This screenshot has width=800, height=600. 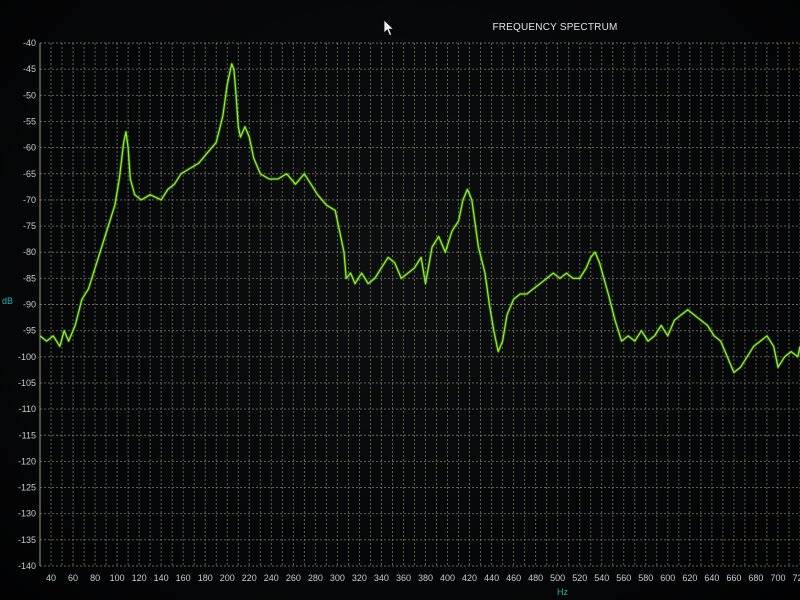 I want to click on x-tick-label: 280, so click(x=315, y=578).